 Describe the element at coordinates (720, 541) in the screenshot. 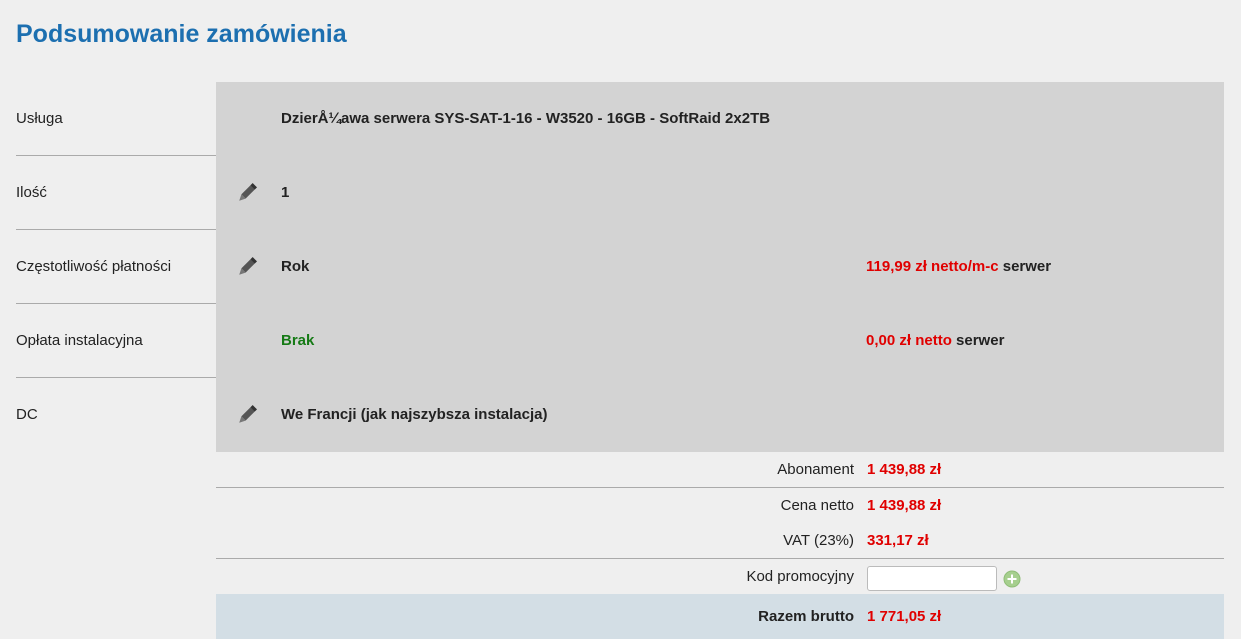

I see `summary-vat: VAT (23%) 331,17 zł` at that location.